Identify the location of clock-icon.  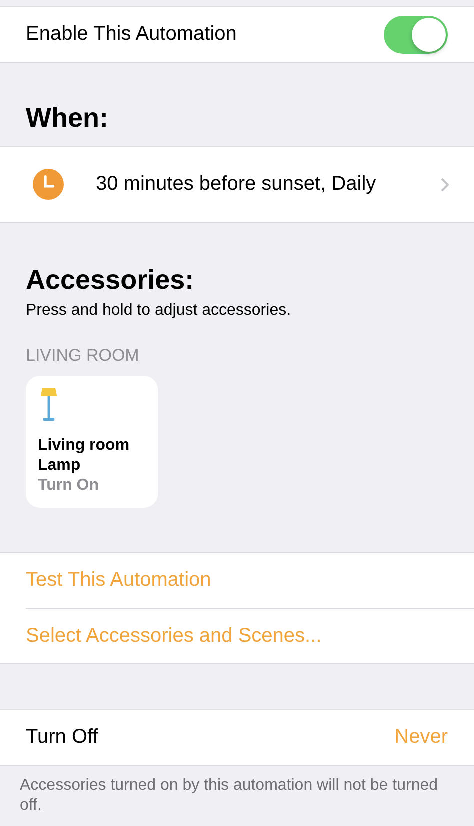
(48, 184).